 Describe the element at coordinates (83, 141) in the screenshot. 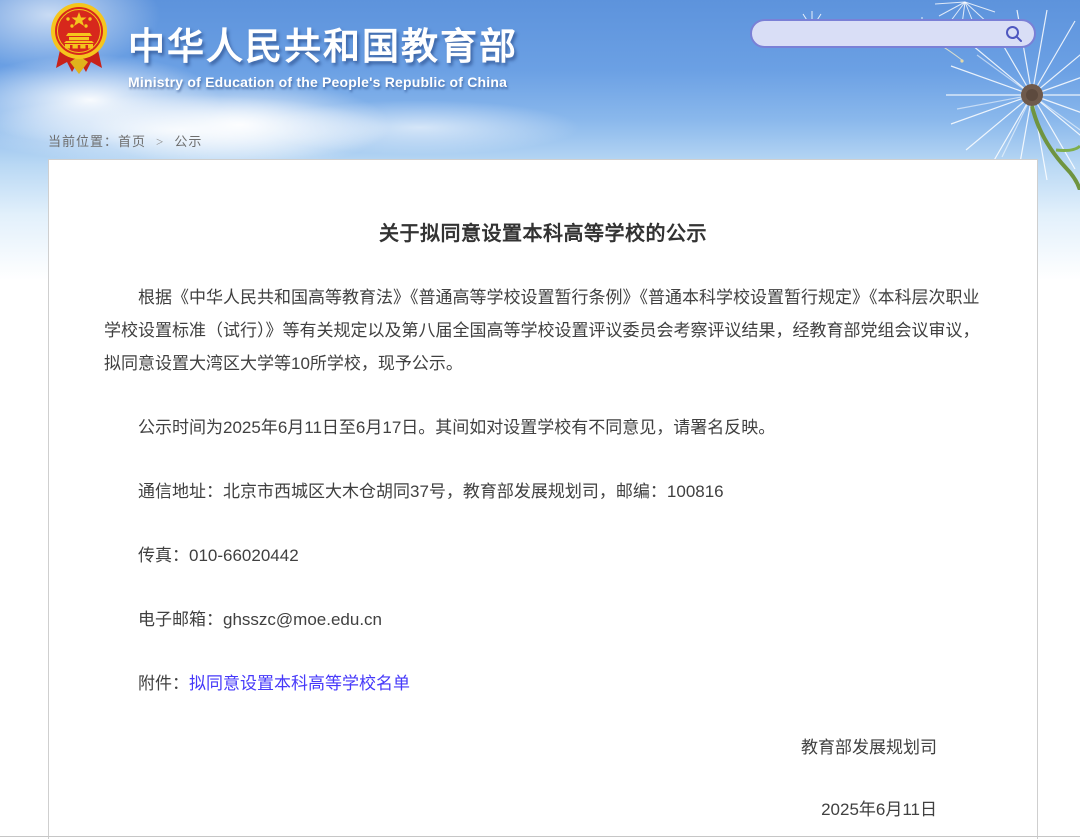

I see `breadcrumb-label: 当前位置：` at that location.